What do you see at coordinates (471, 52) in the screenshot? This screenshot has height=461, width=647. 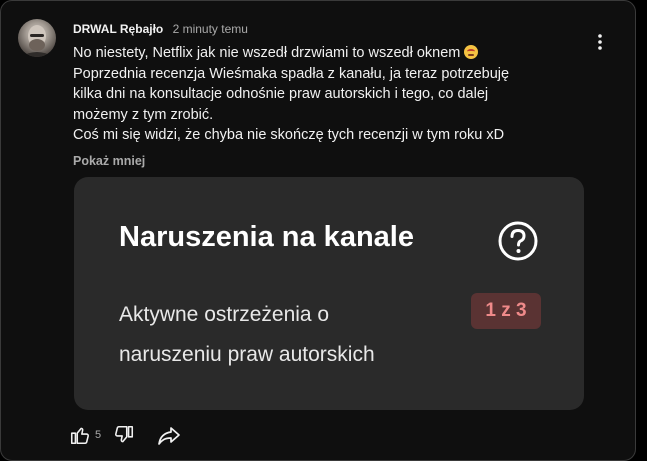 I see `dizzy-face-emoji` at bounding box center [471, 52].